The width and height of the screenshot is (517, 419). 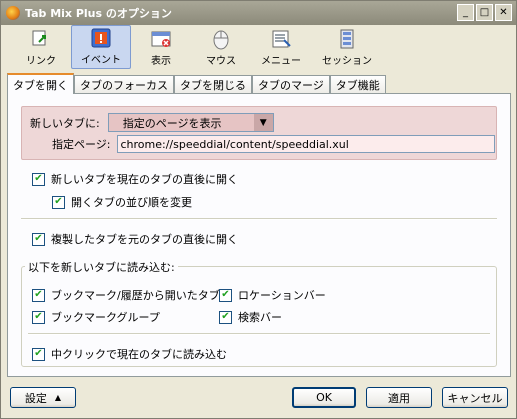 What do you see at coordinates (258, 400) in the screenshot?
I see `button-bar: 設定 ▲ OK 適用 キャンセル` at bounding box center [258, 400].